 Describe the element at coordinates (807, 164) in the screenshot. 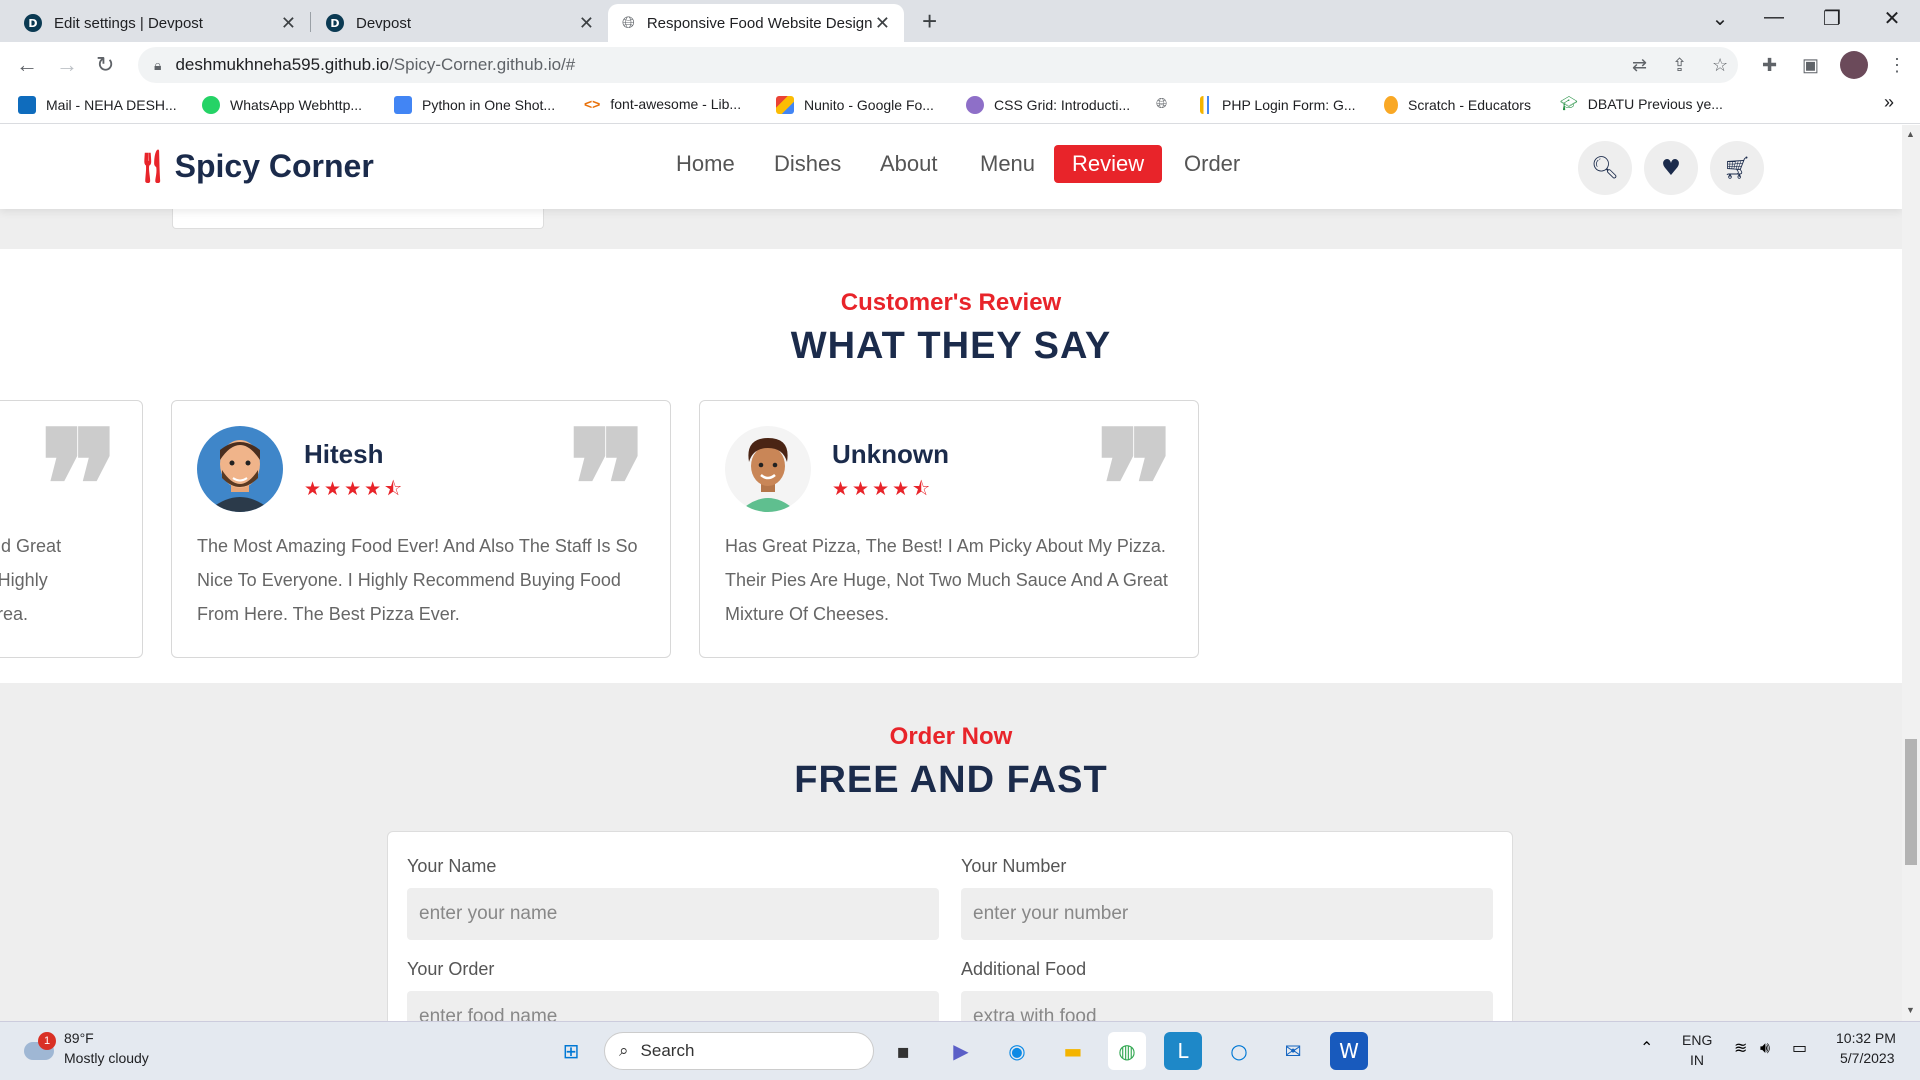

I see `nav-dishes: Dishes` at that location.